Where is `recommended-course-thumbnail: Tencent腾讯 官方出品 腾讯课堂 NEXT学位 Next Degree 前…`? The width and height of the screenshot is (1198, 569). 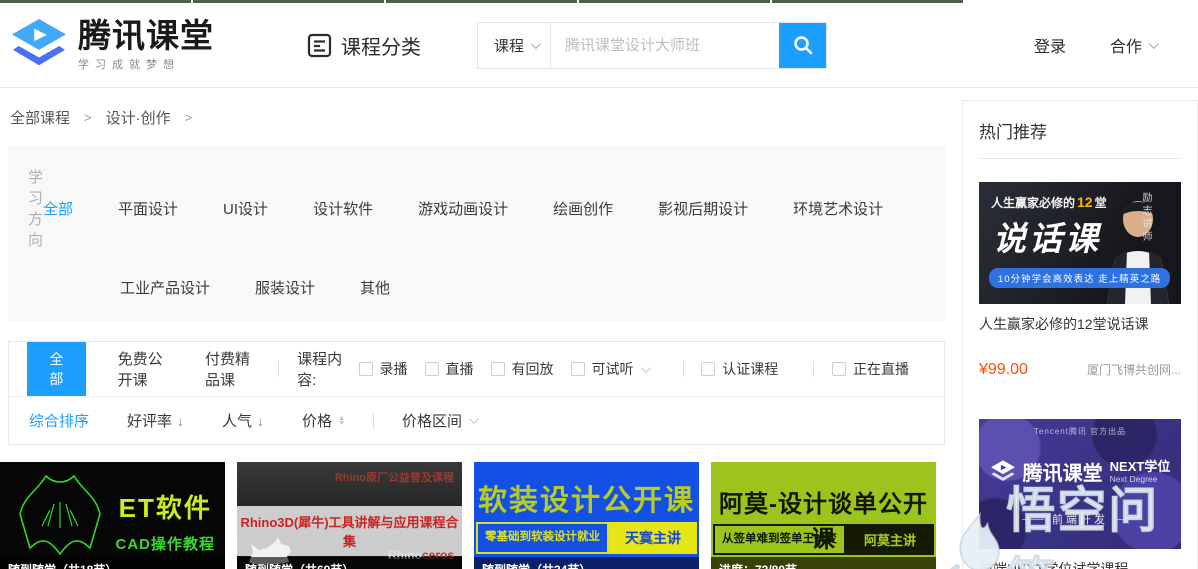 recommended-course-thumbnail: Tencent腾讯 官方出品 腾讯课堂 NEXT学位 Next Degree 前… is located at coordinates (1080, 484).